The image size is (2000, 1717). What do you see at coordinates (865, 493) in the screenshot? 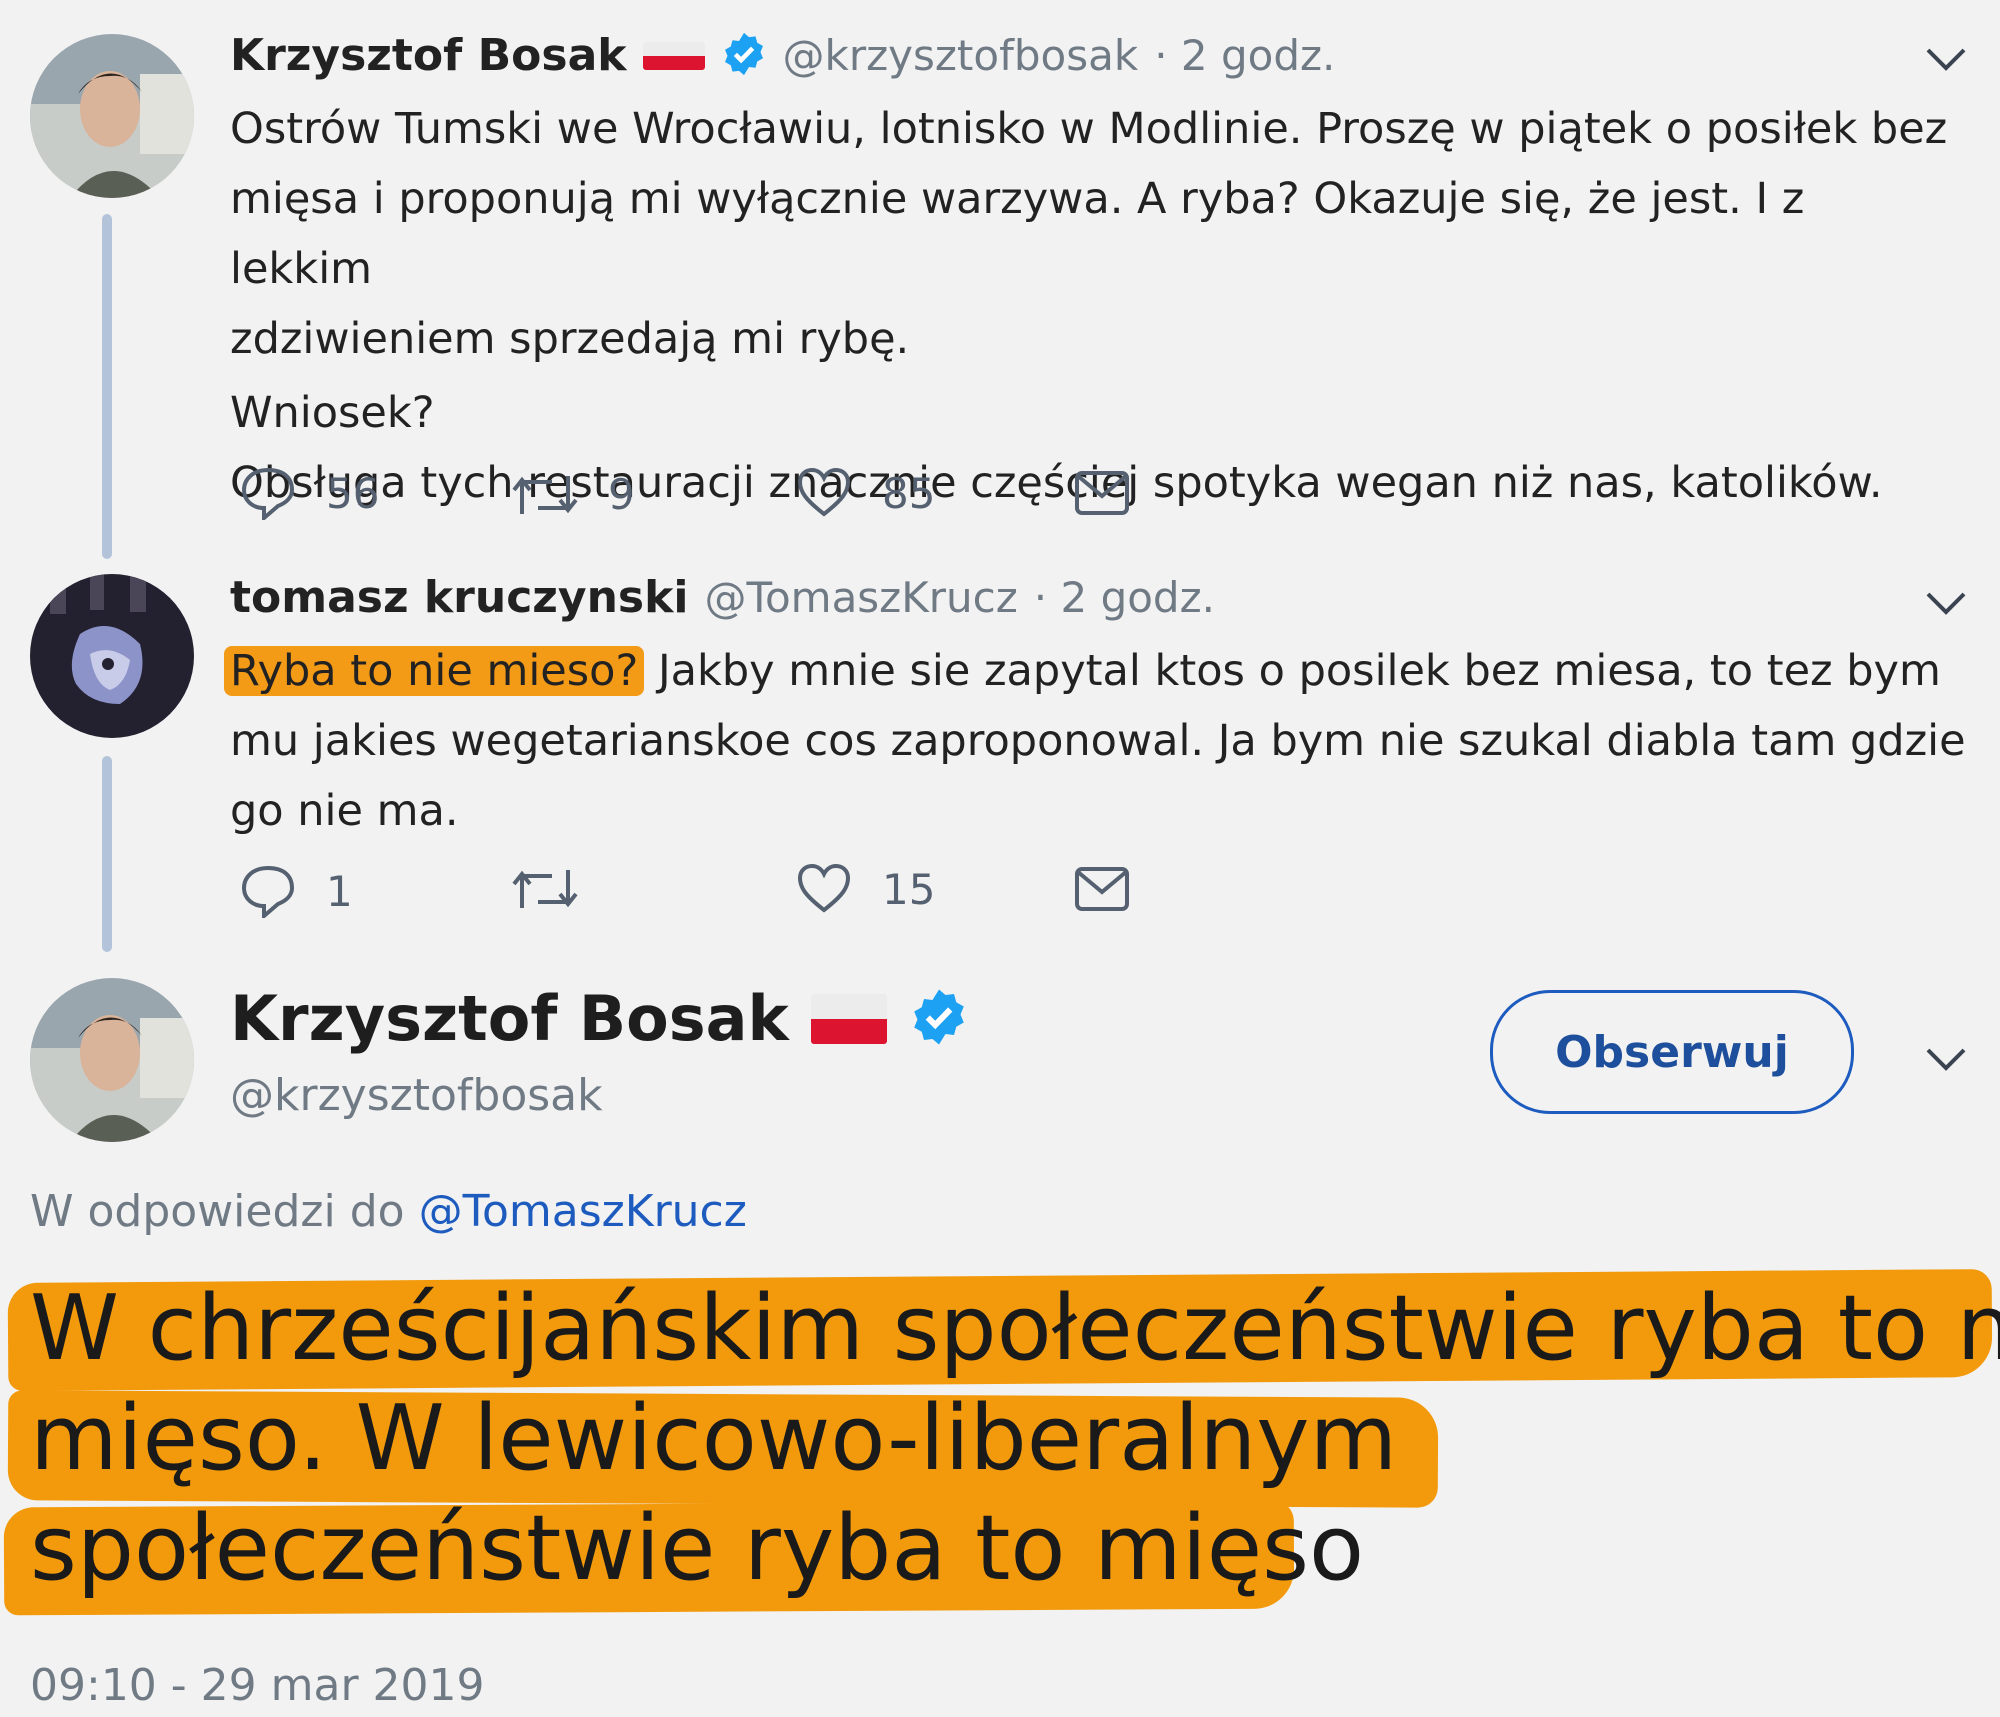
I see `like-button: 85` at bounding box center [865, 493].